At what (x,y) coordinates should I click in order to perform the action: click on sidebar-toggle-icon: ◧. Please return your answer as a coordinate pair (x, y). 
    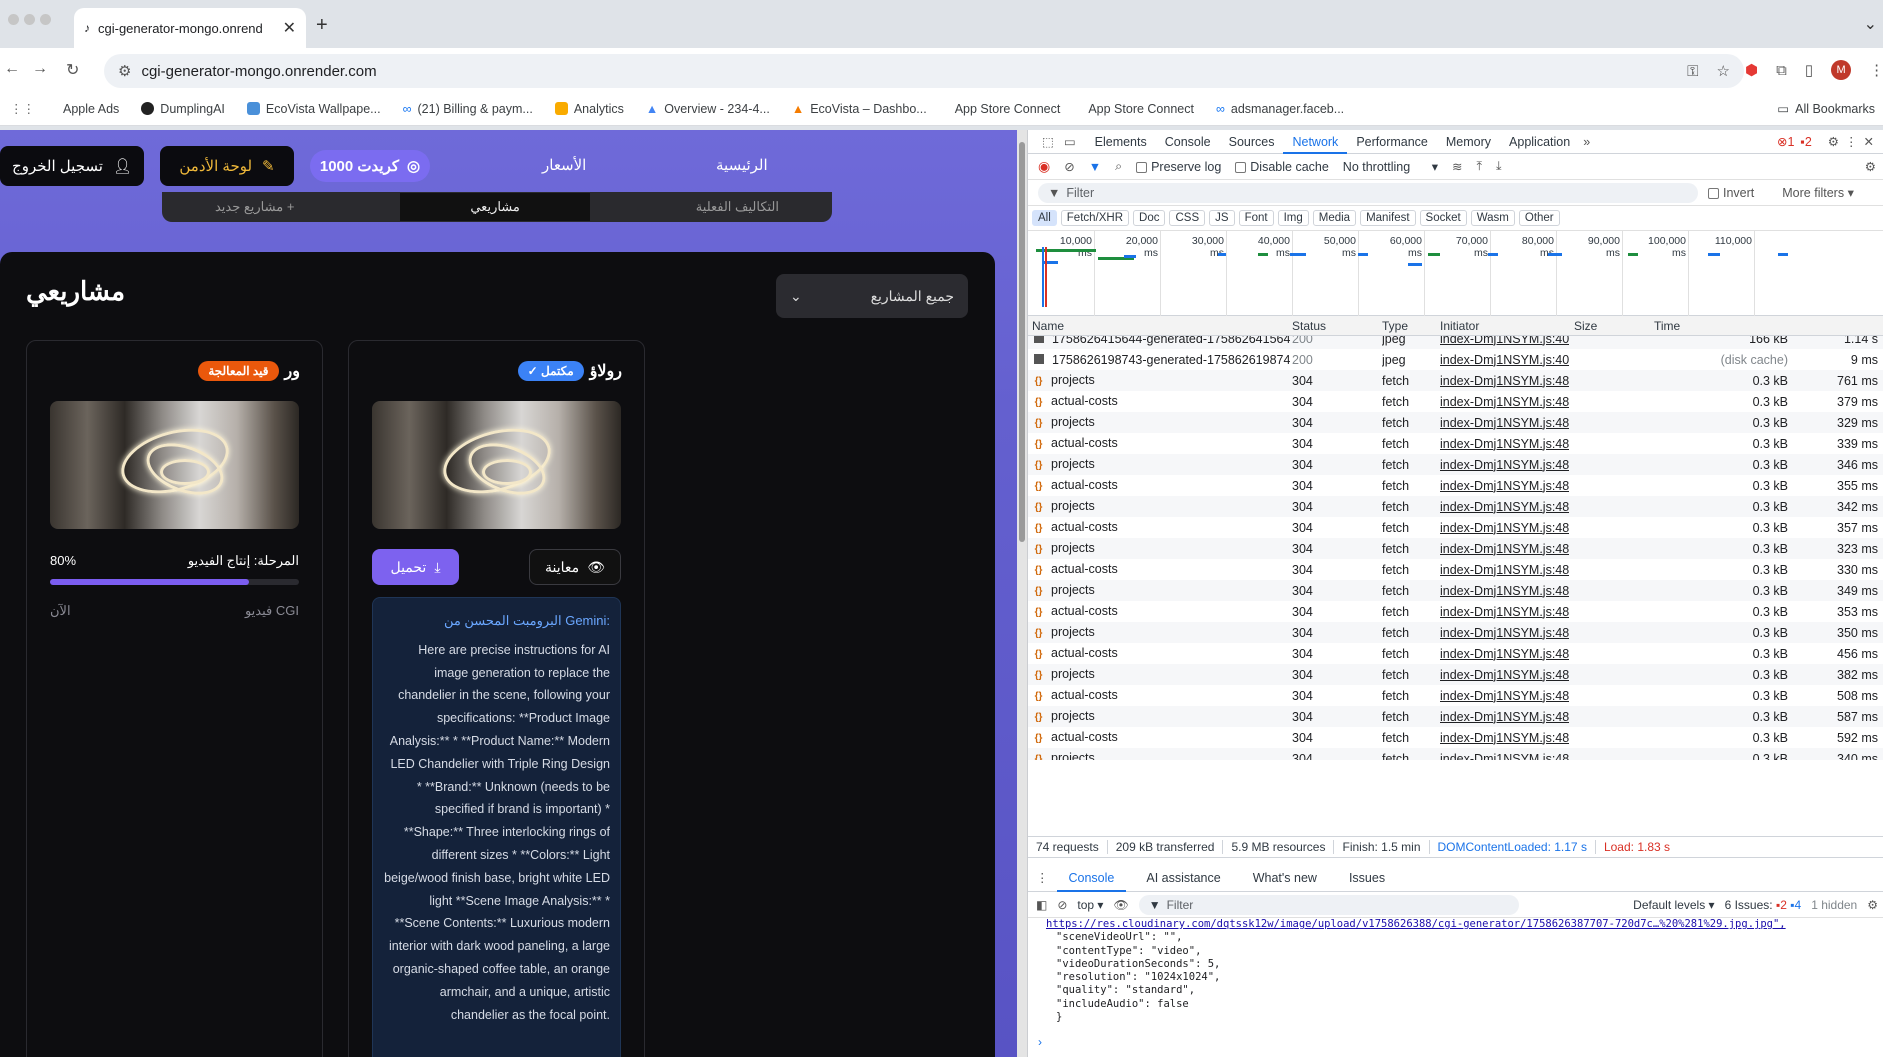
    Looking at the image, I should click on (1041, 905).